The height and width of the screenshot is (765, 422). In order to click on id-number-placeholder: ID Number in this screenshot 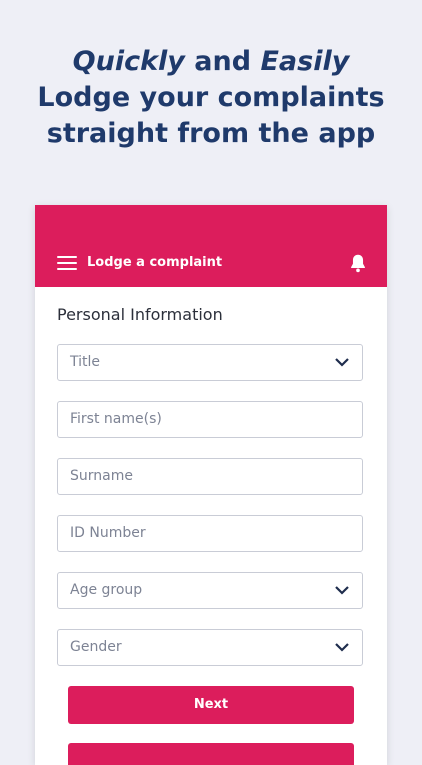, I will do `click(108, 533)`.